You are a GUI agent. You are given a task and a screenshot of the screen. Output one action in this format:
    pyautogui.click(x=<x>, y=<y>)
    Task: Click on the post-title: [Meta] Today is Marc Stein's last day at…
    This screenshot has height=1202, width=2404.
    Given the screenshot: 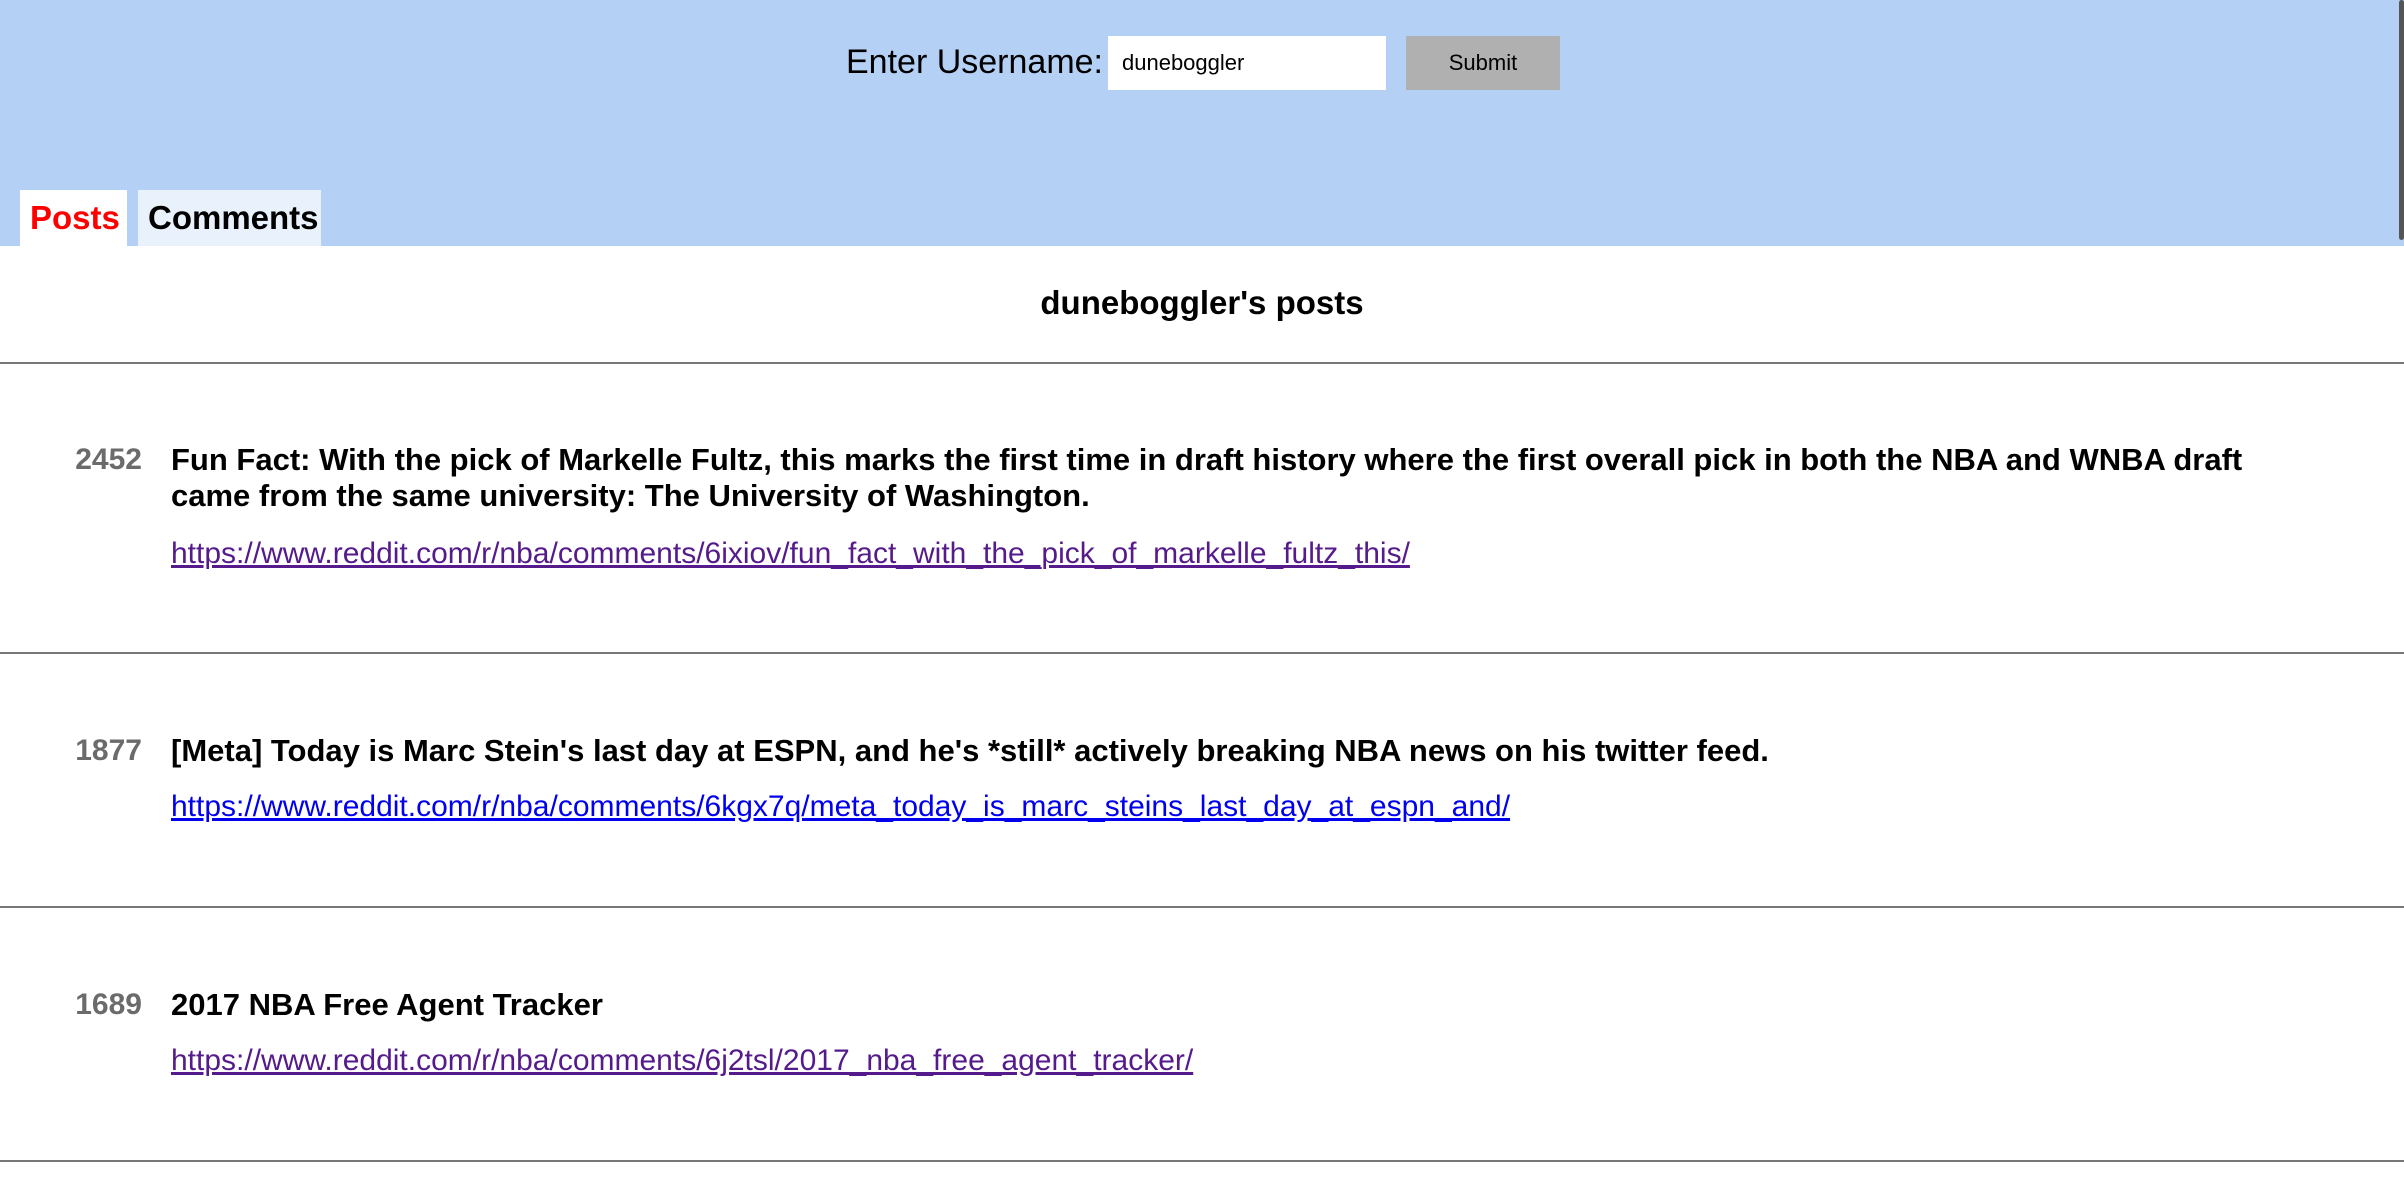 What is the action you would take?
    pyautogui.click(x=970, y=750)
    